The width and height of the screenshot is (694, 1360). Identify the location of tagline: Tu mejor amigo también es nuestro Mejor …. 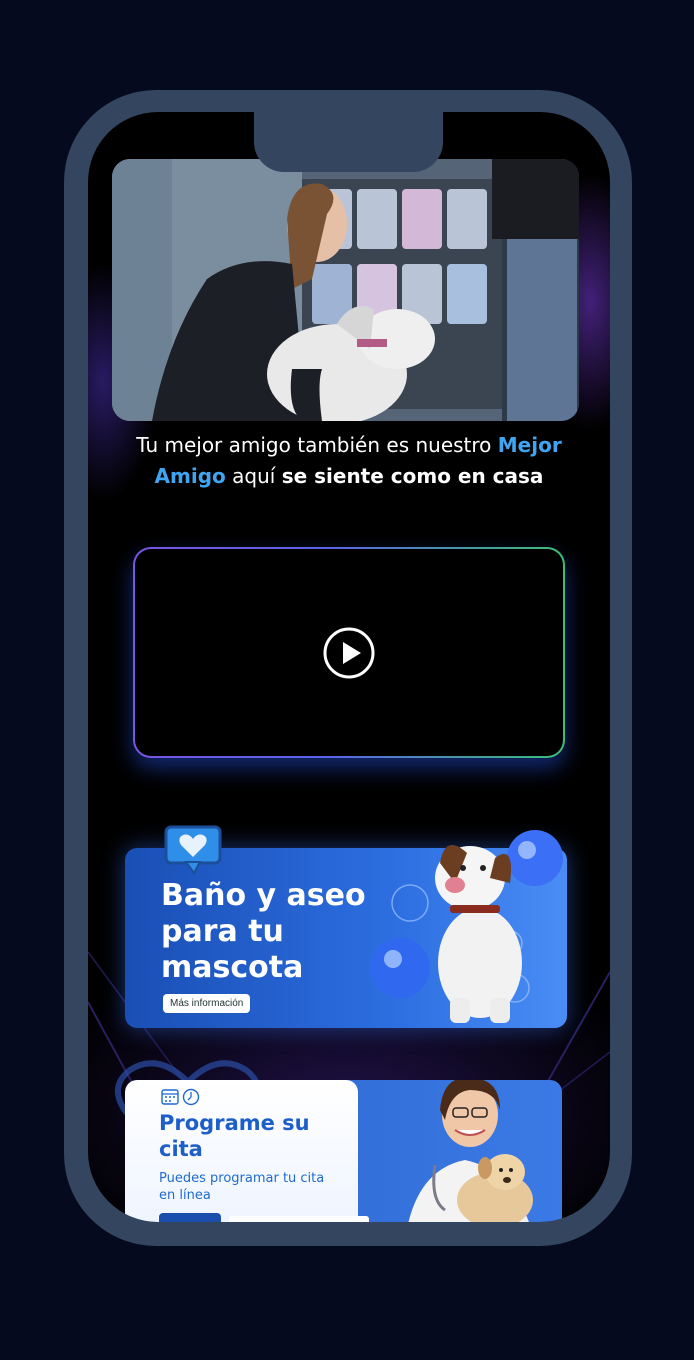
(349, 461).